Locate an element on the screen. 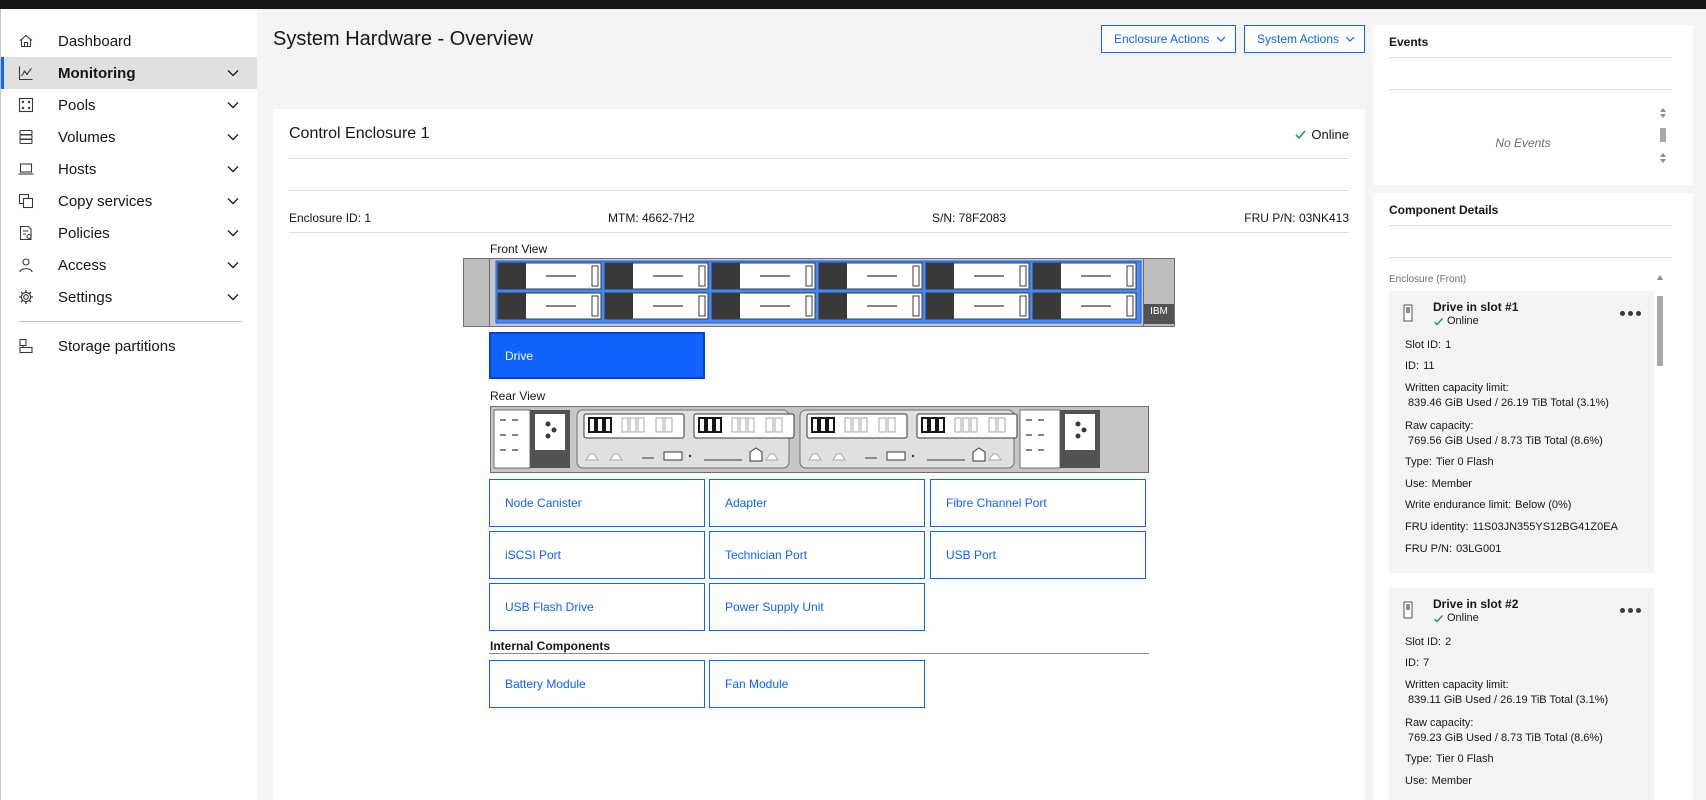 The height and width of the screenshot is (800, 1706). fan-module-button: Fan Module is located at coordinates (817, 684).